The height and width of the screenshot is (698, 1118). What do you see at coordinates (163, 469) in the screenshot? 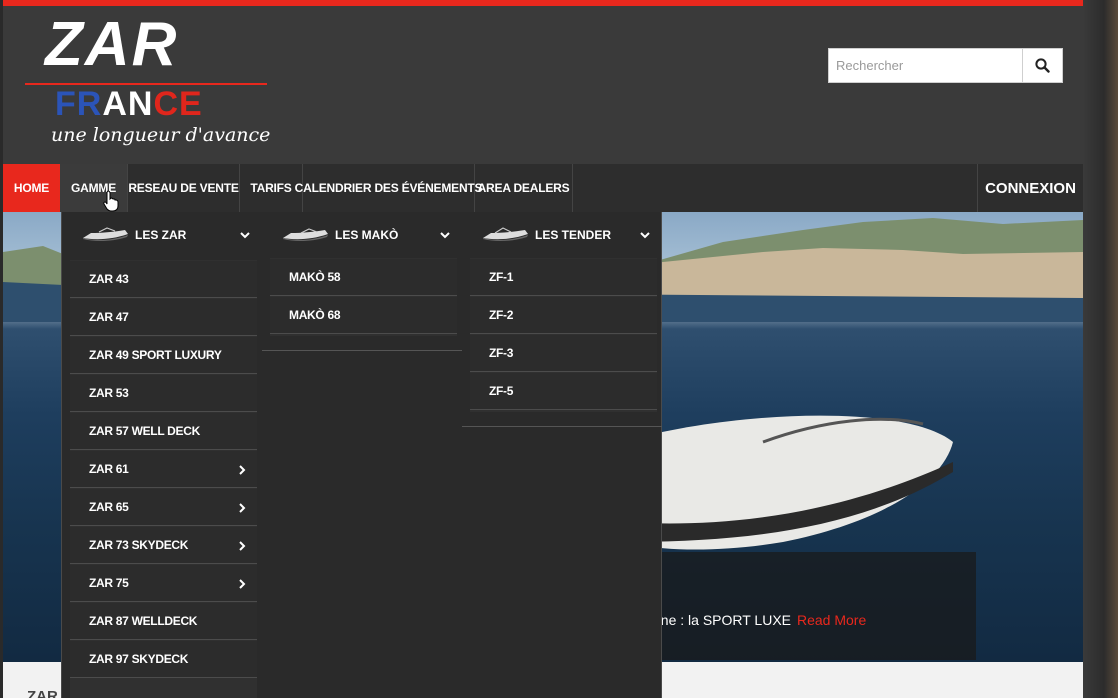
I see `mega-menu-item: ZAR 61` at bounding box center [163, 469].